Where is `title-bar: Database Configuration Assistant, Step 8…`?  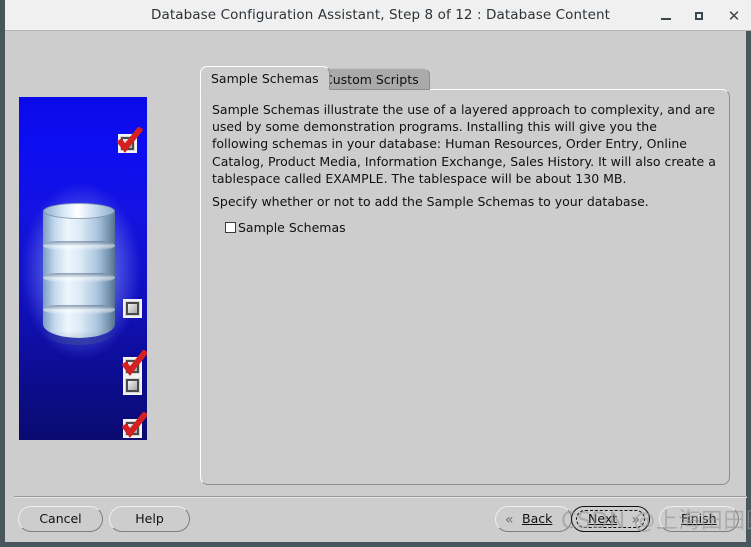
title-bar: Database Configuration Assistant, Step 8… is located at coordinates (378, 15).